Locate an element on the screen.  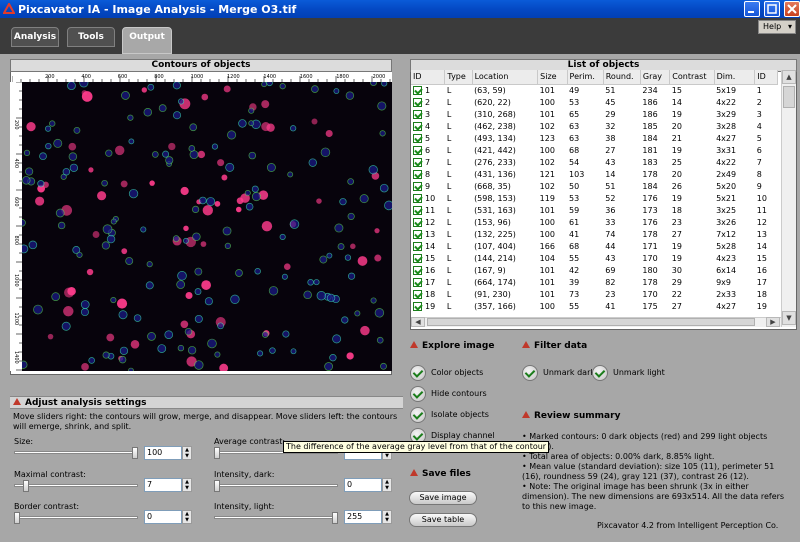
table-row: 7 L (276, 233) 102 54 43 183 25 4x22 7 is located at coordinates (594, 162).